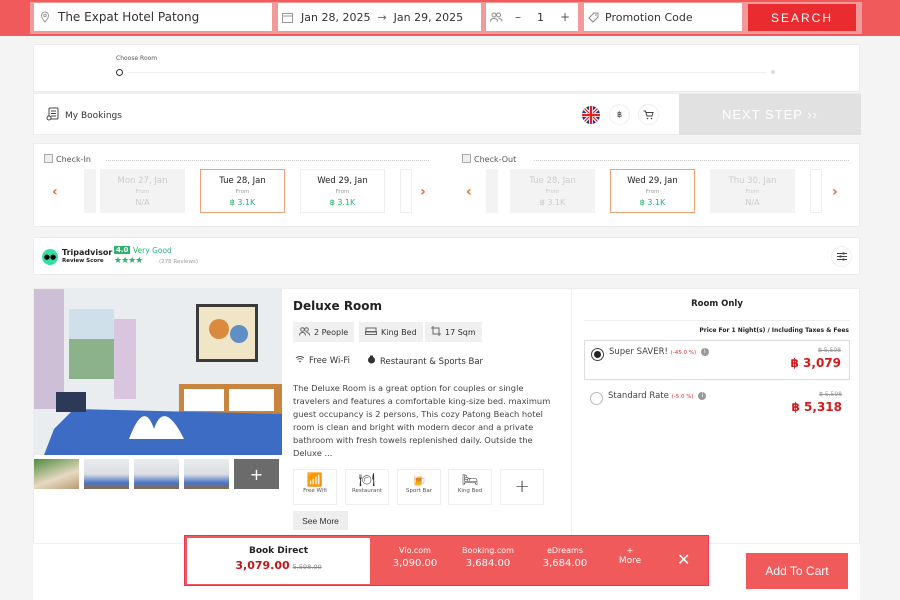 The image size is (900, 600). Describe the element at coordinates (649, 17) in the screenshot. I see `promo-placeholder: Promotion Code` at that location.